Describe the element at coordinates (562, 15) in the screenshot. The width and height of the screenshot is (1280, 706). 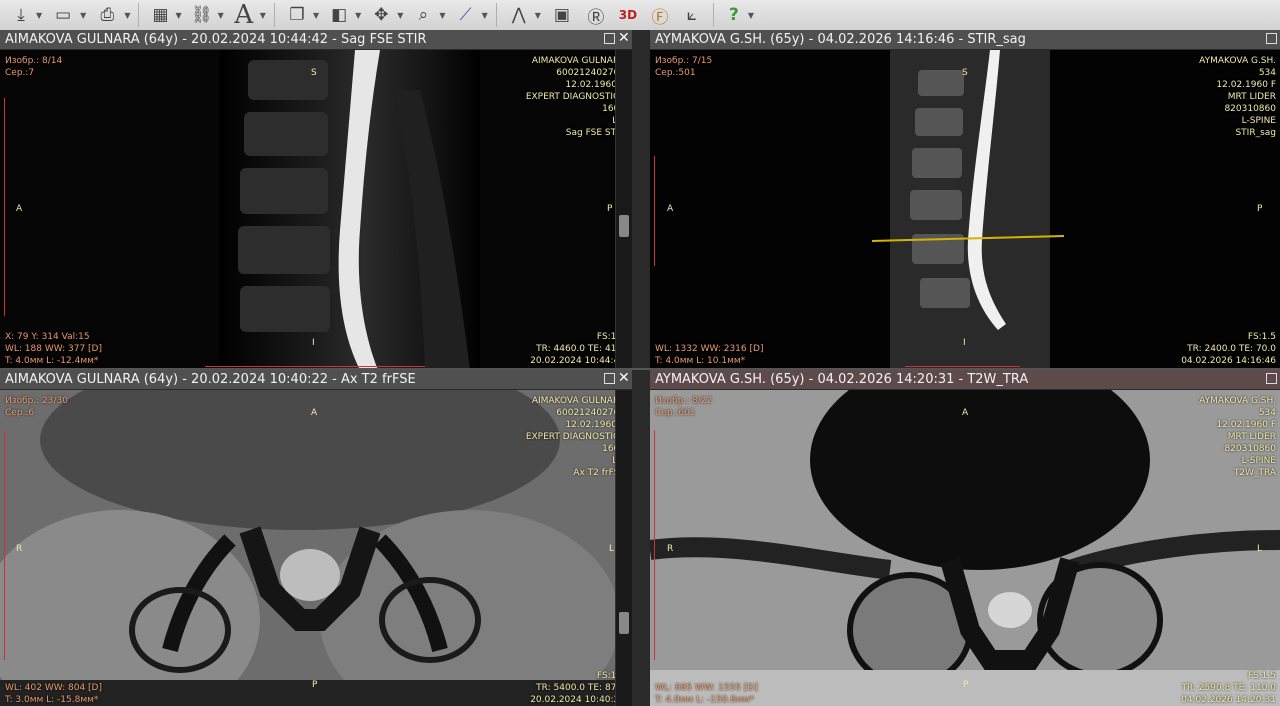
I see `cine-icon: ▣` at that location.